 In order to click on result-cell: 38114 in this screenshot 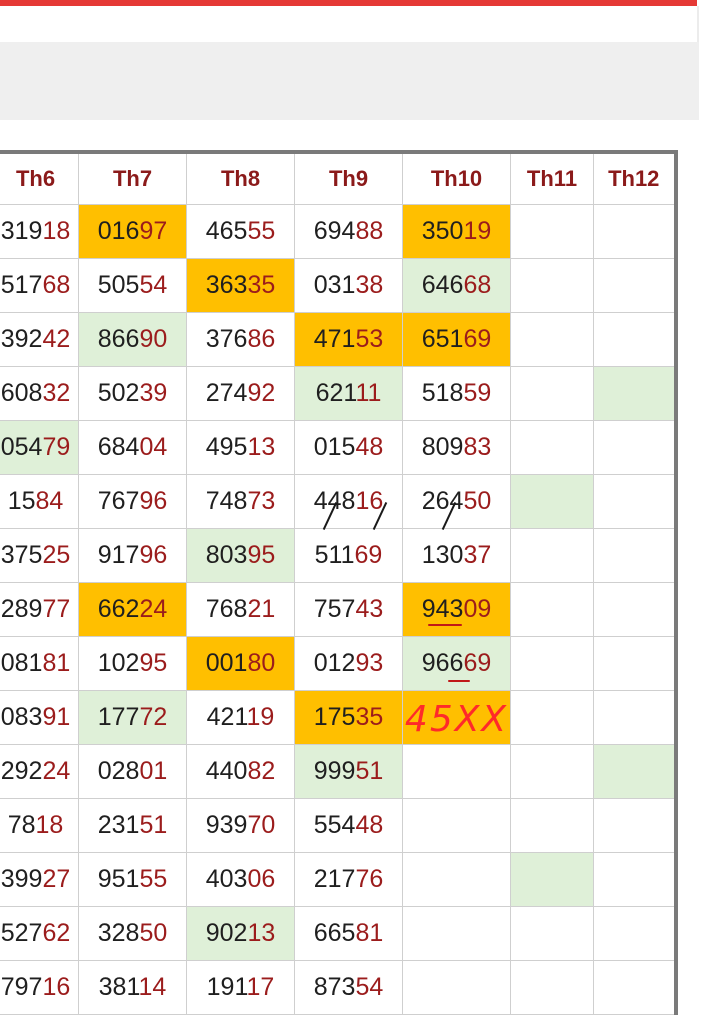, I will do `click(132, 987)`.